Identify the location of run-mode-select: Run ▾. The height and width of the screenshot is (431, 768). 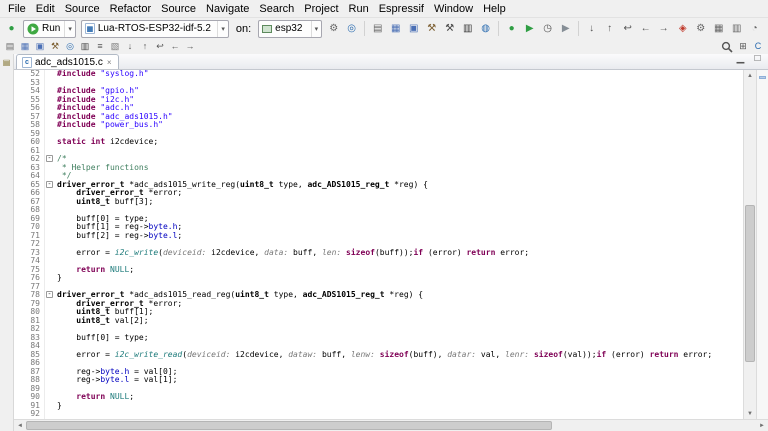
(49, 28).